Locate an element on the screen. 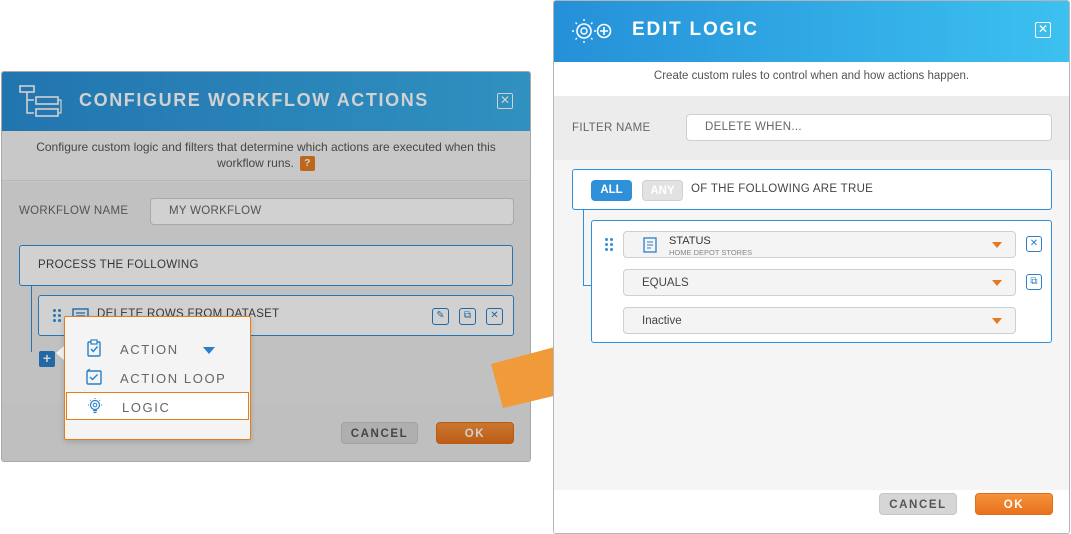 Image resolution: width=1071 pixels, height=534 pixels. cancel-button: CANCEL is located at coordinates (918, 504).